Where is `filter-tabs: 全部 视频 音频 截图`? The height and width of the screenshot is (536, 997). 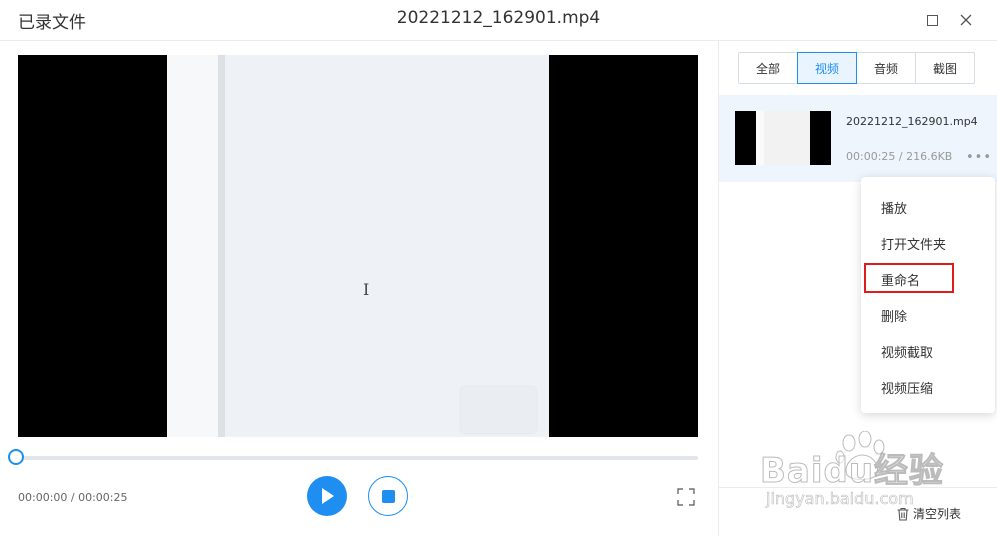 filter-tabs: 全部 视频 音频 截图 is located at coordinates (856, 68).